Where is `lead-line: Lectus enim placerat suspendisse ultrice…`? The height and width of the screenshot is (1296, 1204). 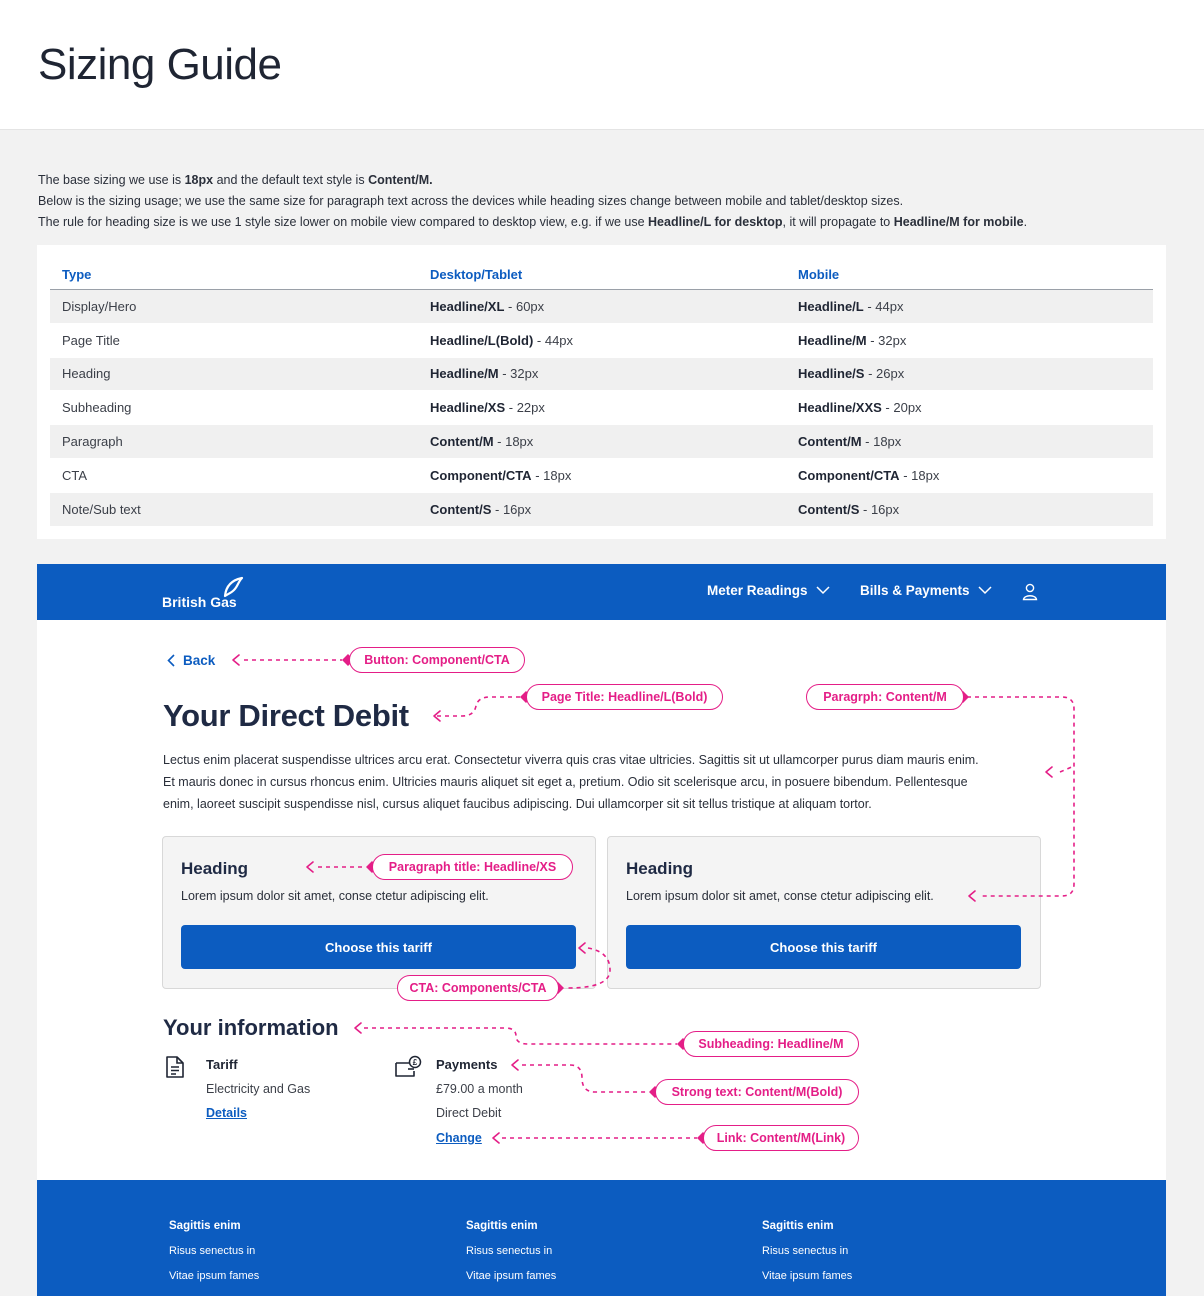
lead-line: Lectus enim placerat suspendisse ultrice… is located at coordinates (571, 760).